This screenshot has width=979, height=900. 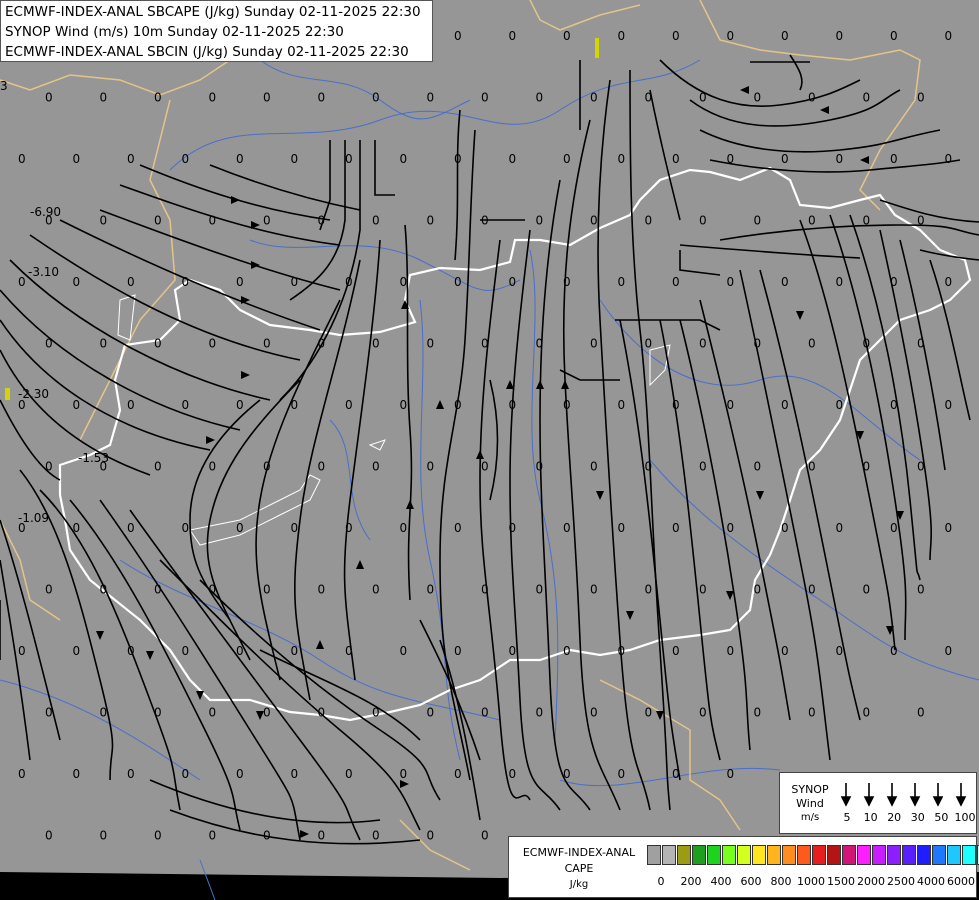 I want to click on wind-legend-label: SYNOP Wind m/s, so click(x=810, y=804).